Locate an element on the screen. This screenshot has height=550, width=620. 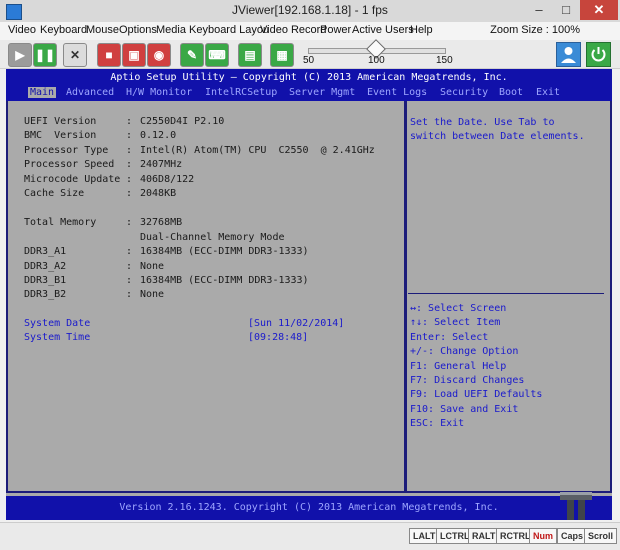
pause-button: ❚❚ is located at coordinates (45, 55).